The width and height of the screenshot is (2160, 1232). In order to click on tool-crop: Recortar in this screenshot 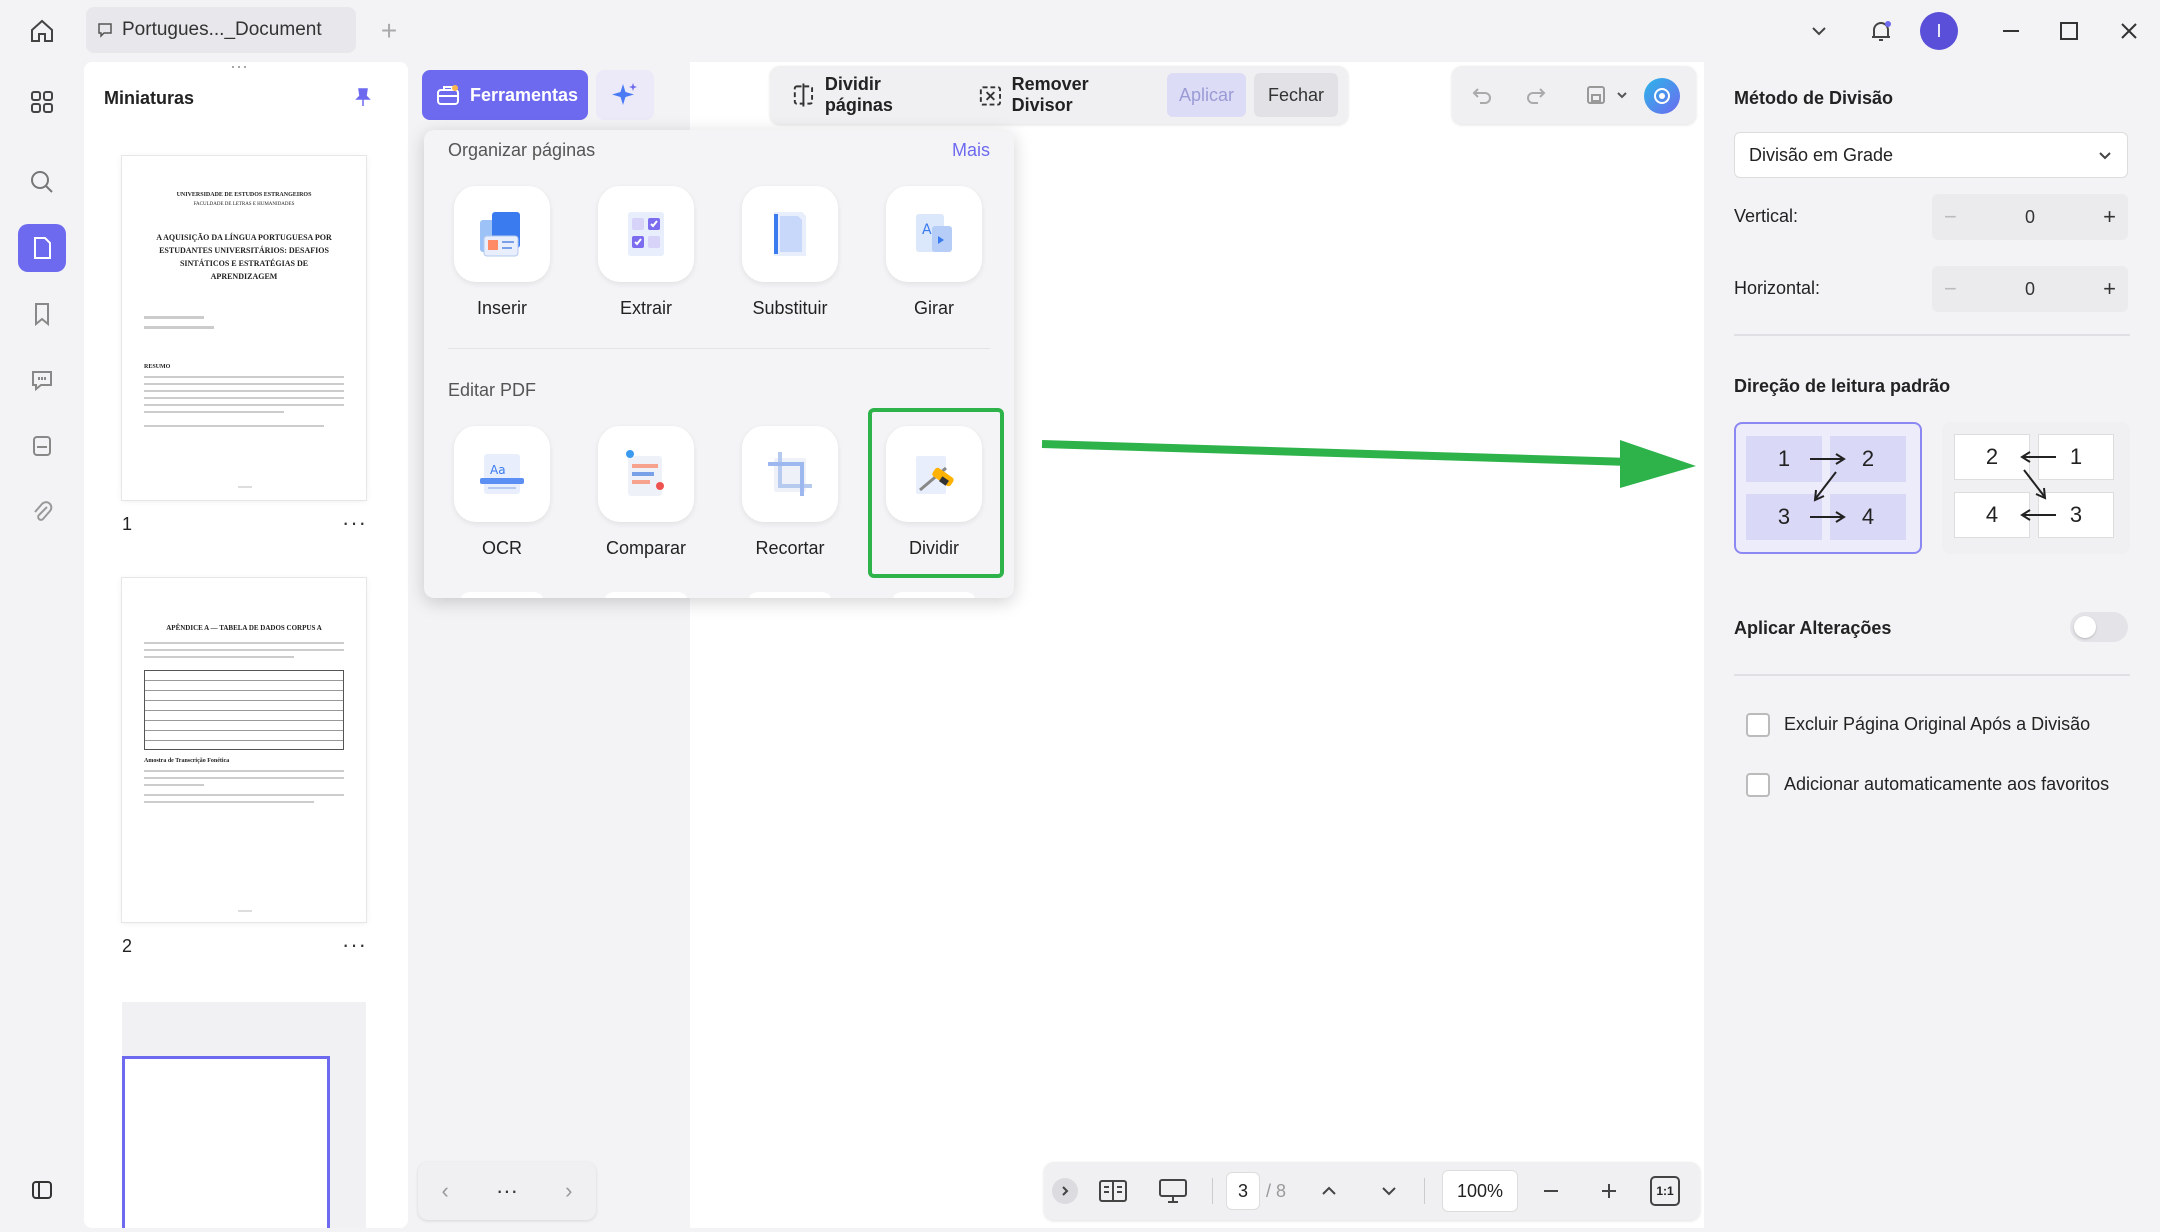, I will do `click(790, 492)`.